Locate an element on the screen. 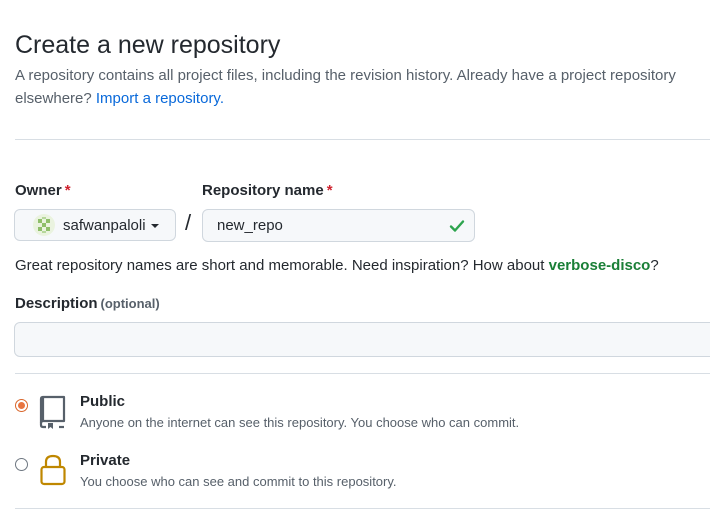 This screenshot has width=710, height=522. repository-name-input: new_repo is located at coordinates (338, 225).